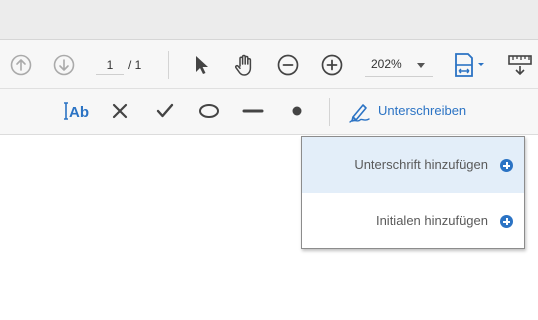  What do you see at coordinates (201, 65) in the screenshot?
I see `select-arrow-icon` at bounding box center [201, 65].